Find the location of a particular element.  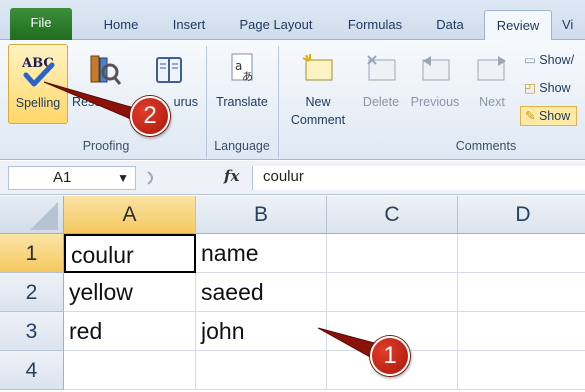

new-comment-label-line2: Comment is located at coordinates (318, 120).